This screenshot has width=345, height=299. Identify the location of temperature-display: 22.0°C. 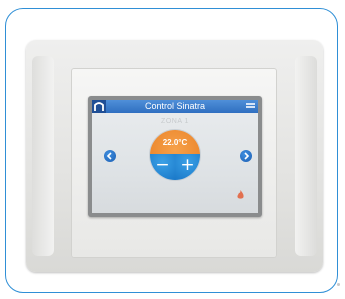
(175, 142).